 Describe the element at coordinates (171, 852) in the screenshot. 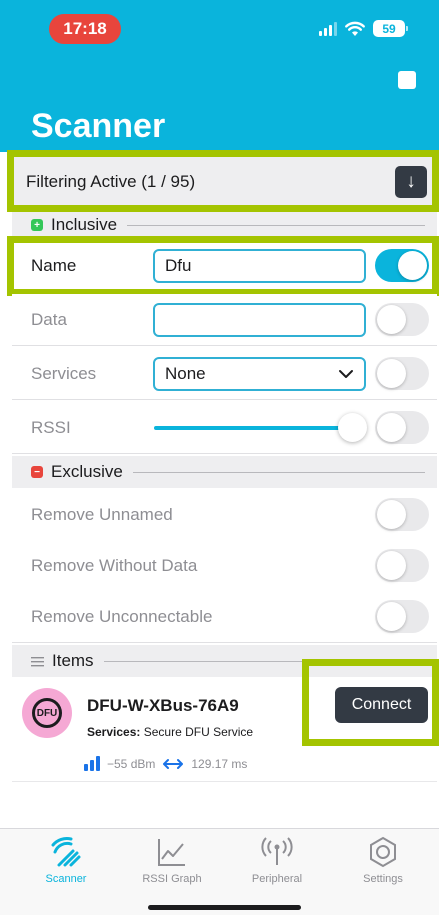

I see `graph-icon` at that location.